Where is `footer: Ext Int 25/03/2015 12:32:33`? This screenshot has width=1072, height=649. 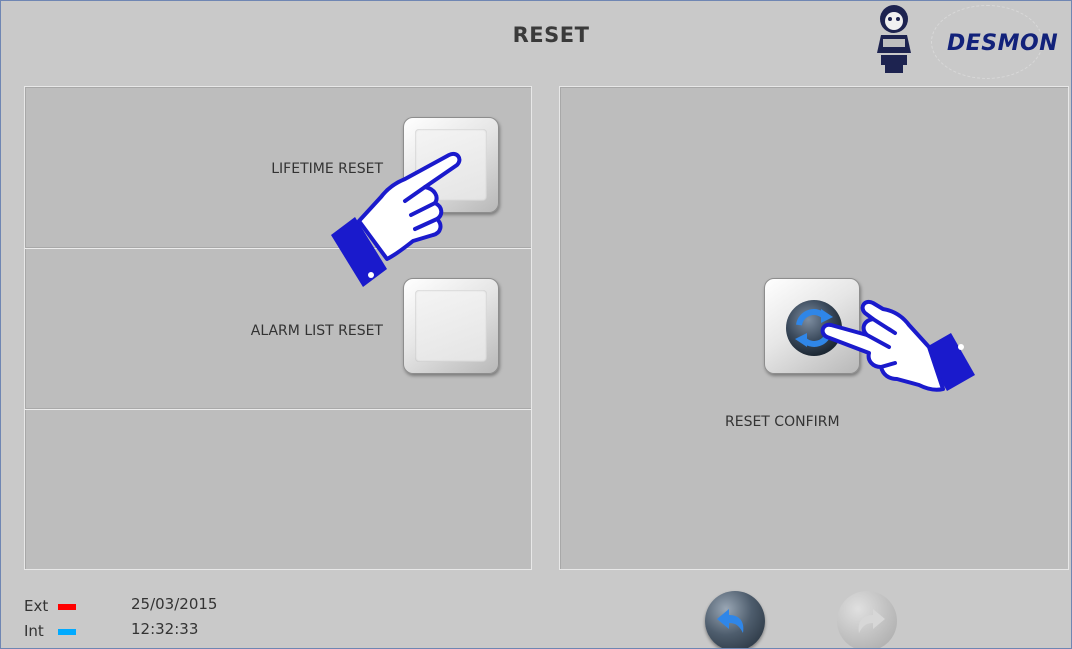
footer: Ext Int 25/03/2015 12:32:33 is located at coordinates (536, 615).